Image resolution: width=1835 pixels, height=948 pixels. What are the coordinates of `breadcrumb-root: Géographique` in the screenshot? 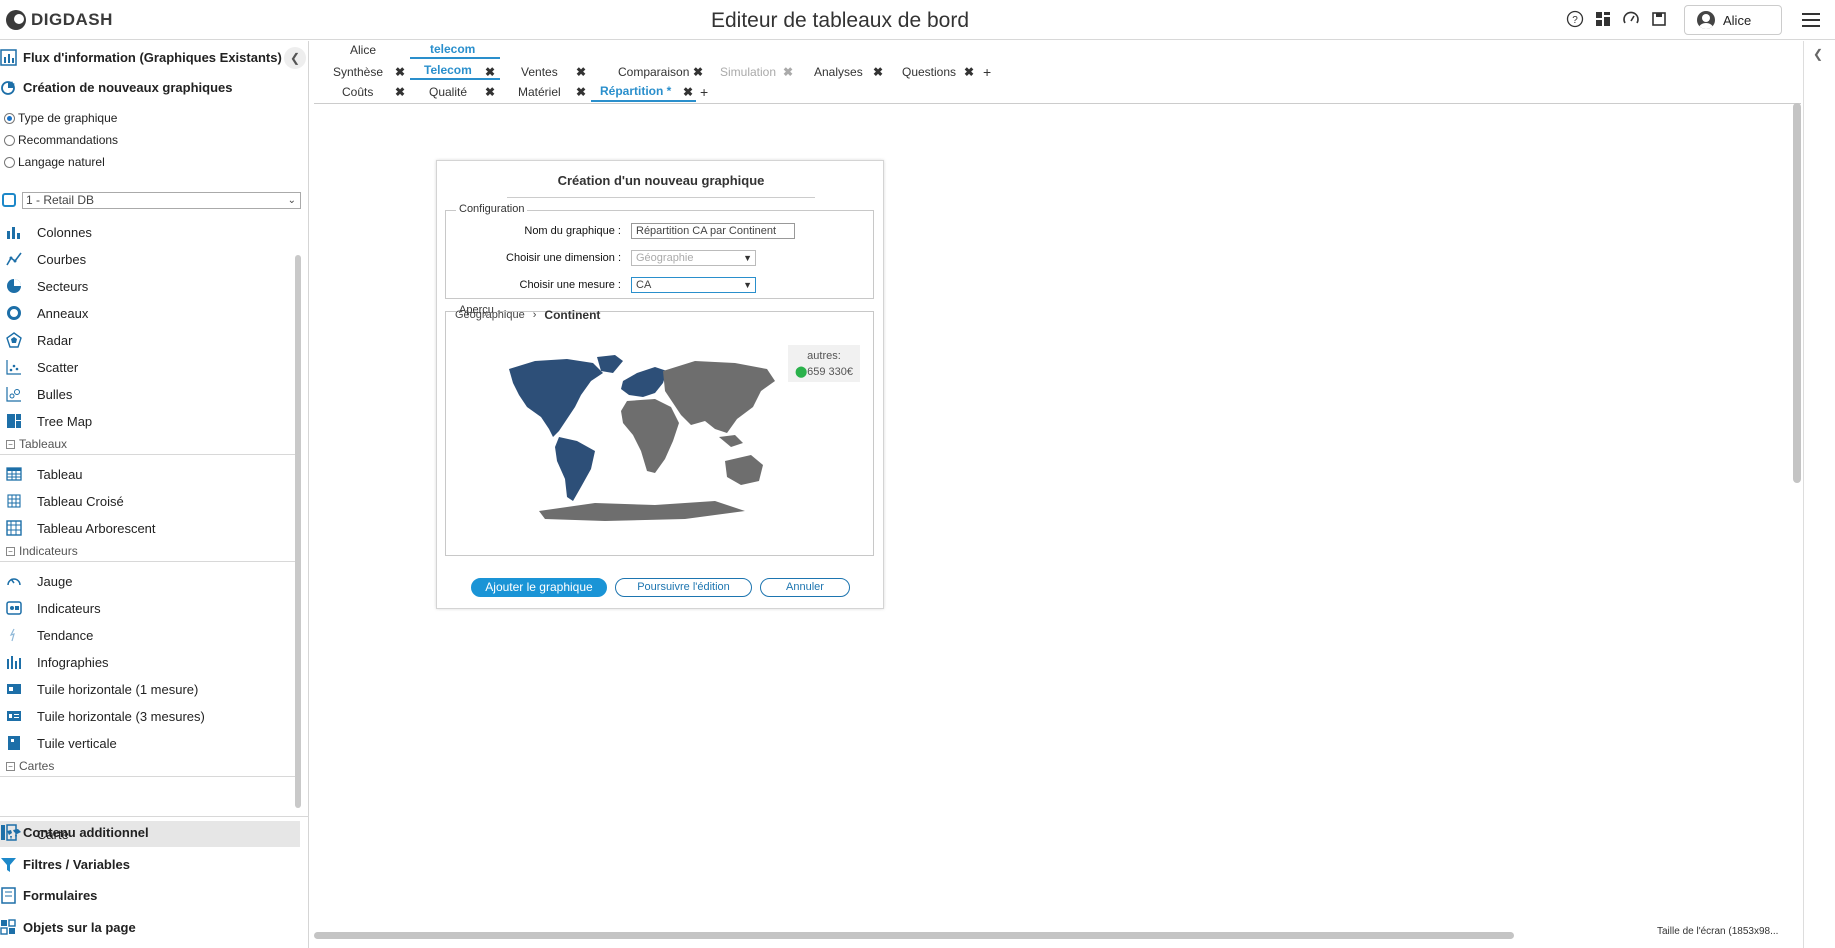 It's located at (490, 315).